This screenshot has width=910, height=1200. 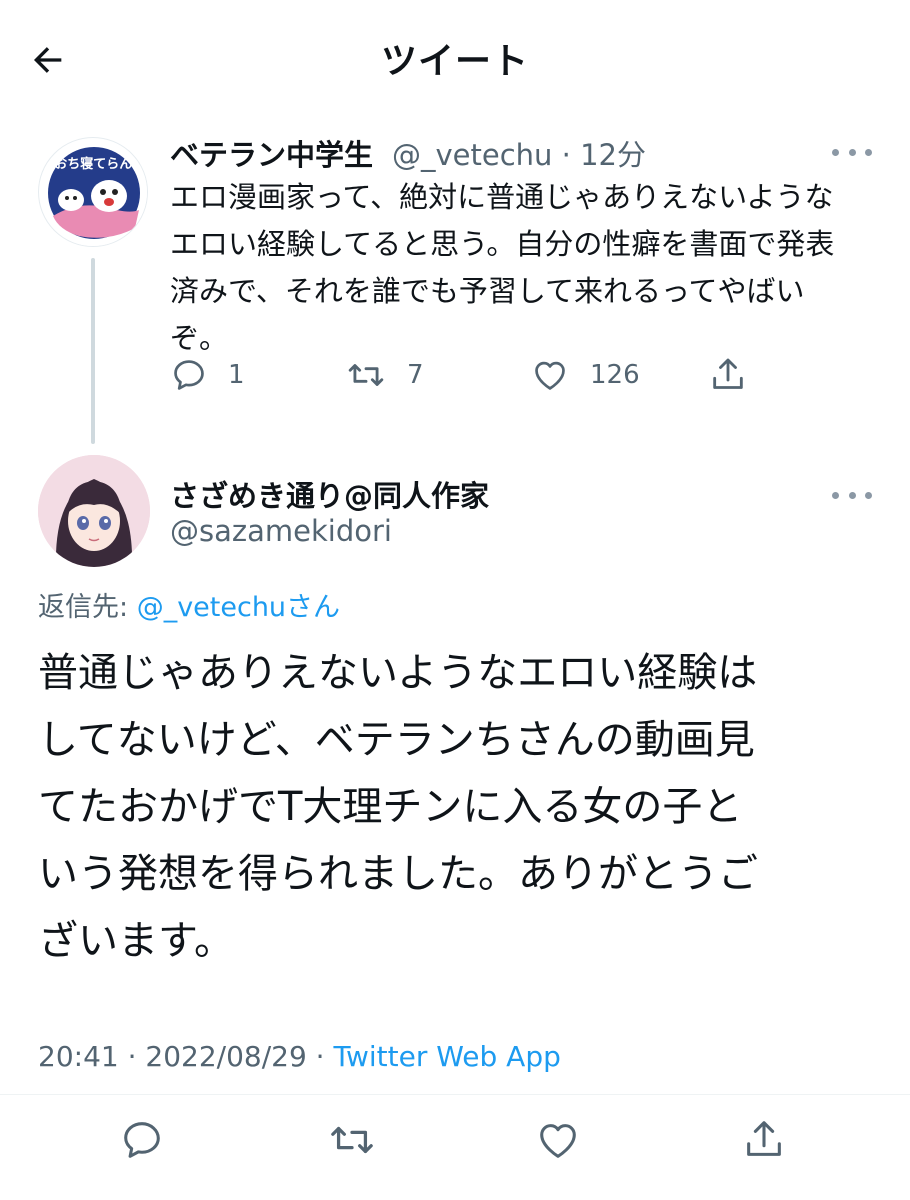 I want to click on main-like-button, so click(x=558, y=1140).